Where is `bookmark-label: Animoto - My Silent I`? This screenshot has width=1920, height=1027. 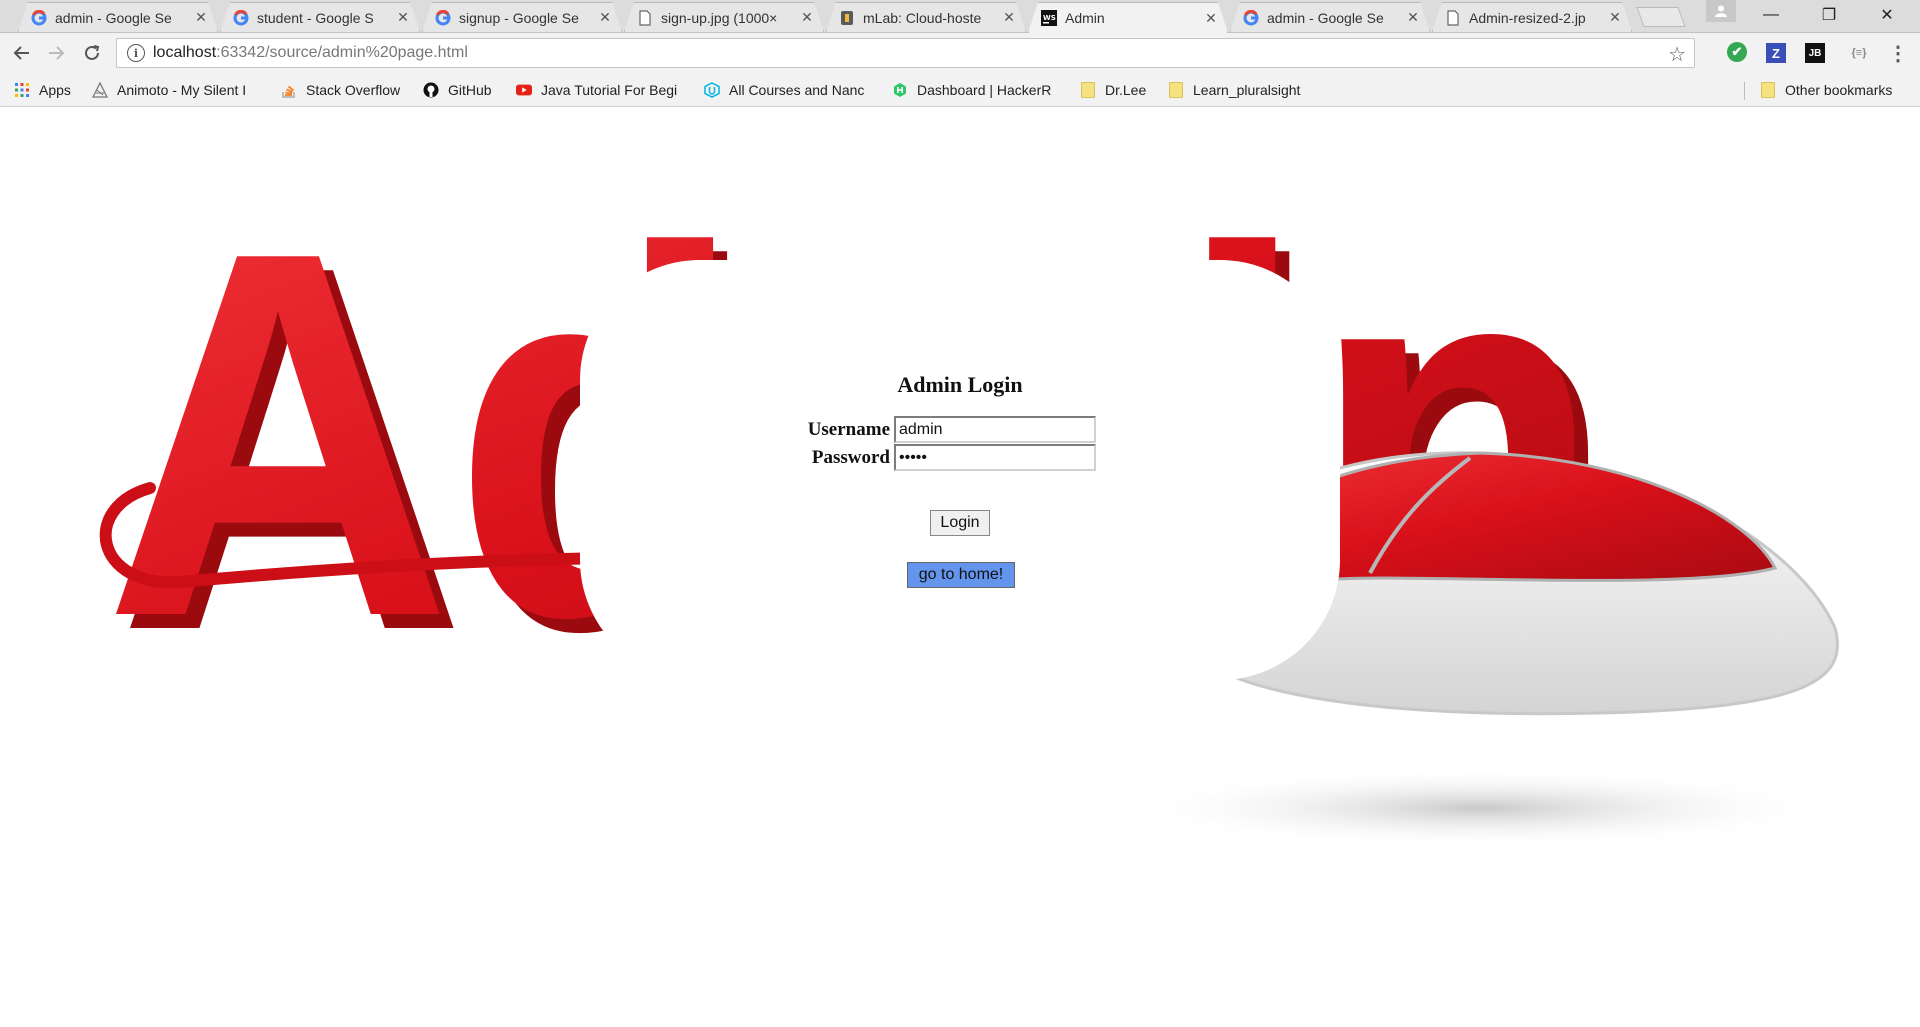 bookmark-label: Animoto - My Silent I is located at coordinates (182, 90).